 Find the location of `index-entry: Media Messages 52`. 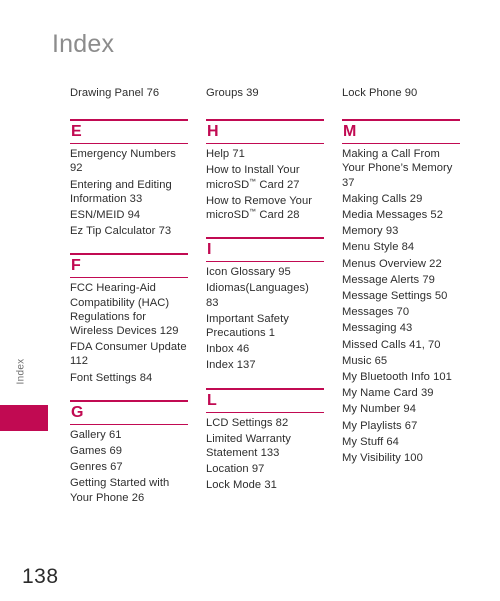

index-entry: Media Messages 52 is located at coordinates (392, 215).